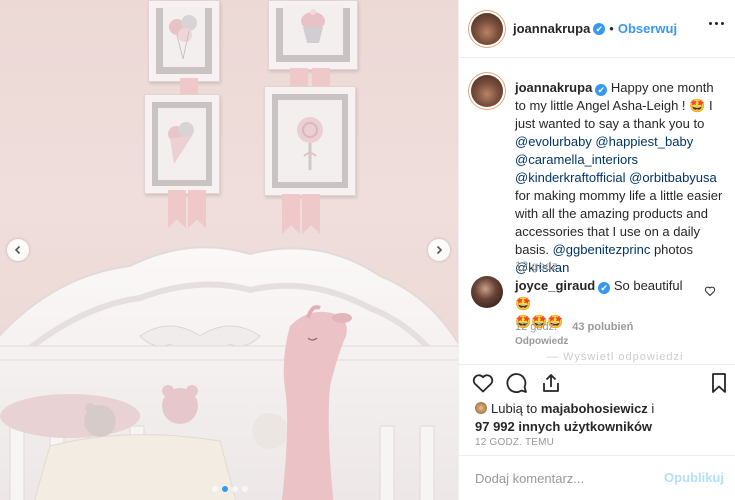 The image size is (735, 500). Describe the element at coordinates (551, 383) in the screenshot. I see `share-icon` at that location.